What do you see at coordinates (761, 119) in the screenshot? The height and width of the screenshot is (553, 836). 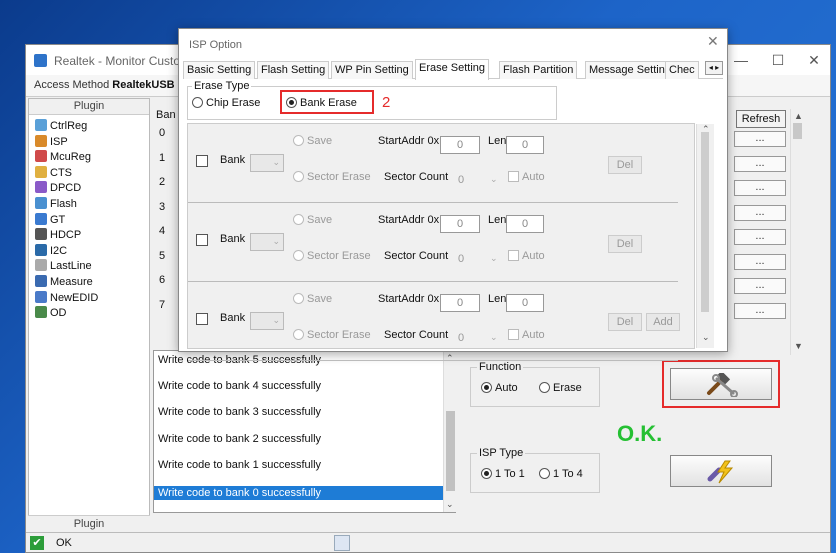 I see `refresh-button: Refresh` at bounding box center [761, 119].